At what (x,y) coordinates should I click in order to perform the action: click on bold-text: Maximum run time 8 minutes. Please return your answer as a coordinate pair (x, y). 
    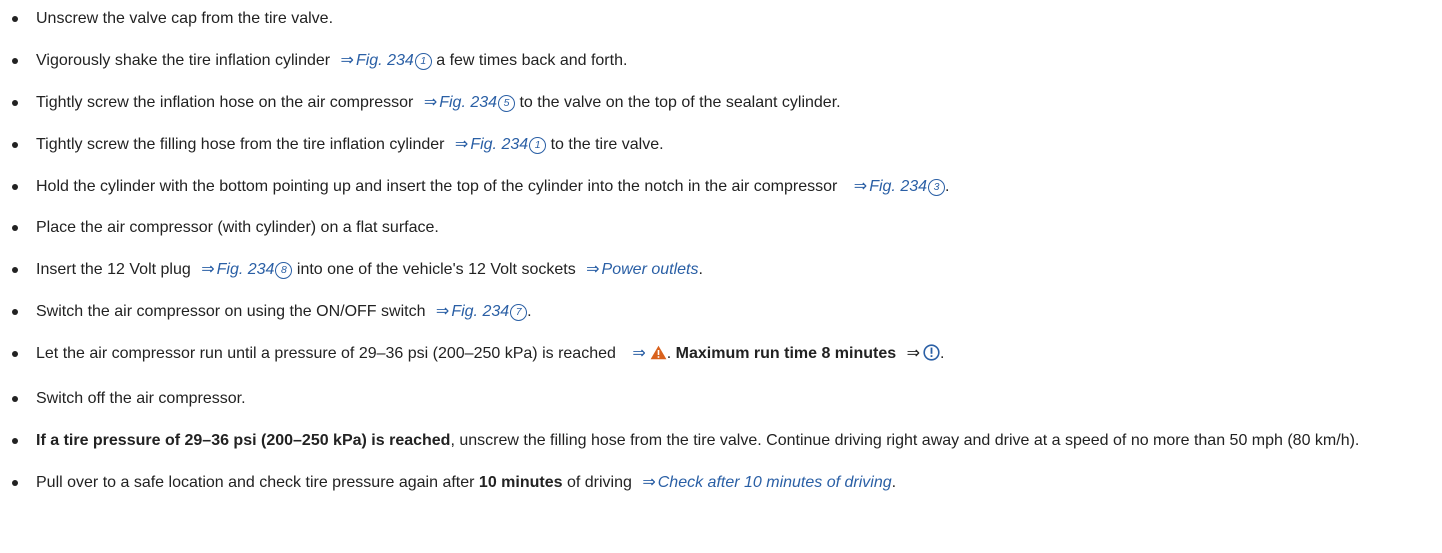
    Looking at the image, I should click on (786, 354).